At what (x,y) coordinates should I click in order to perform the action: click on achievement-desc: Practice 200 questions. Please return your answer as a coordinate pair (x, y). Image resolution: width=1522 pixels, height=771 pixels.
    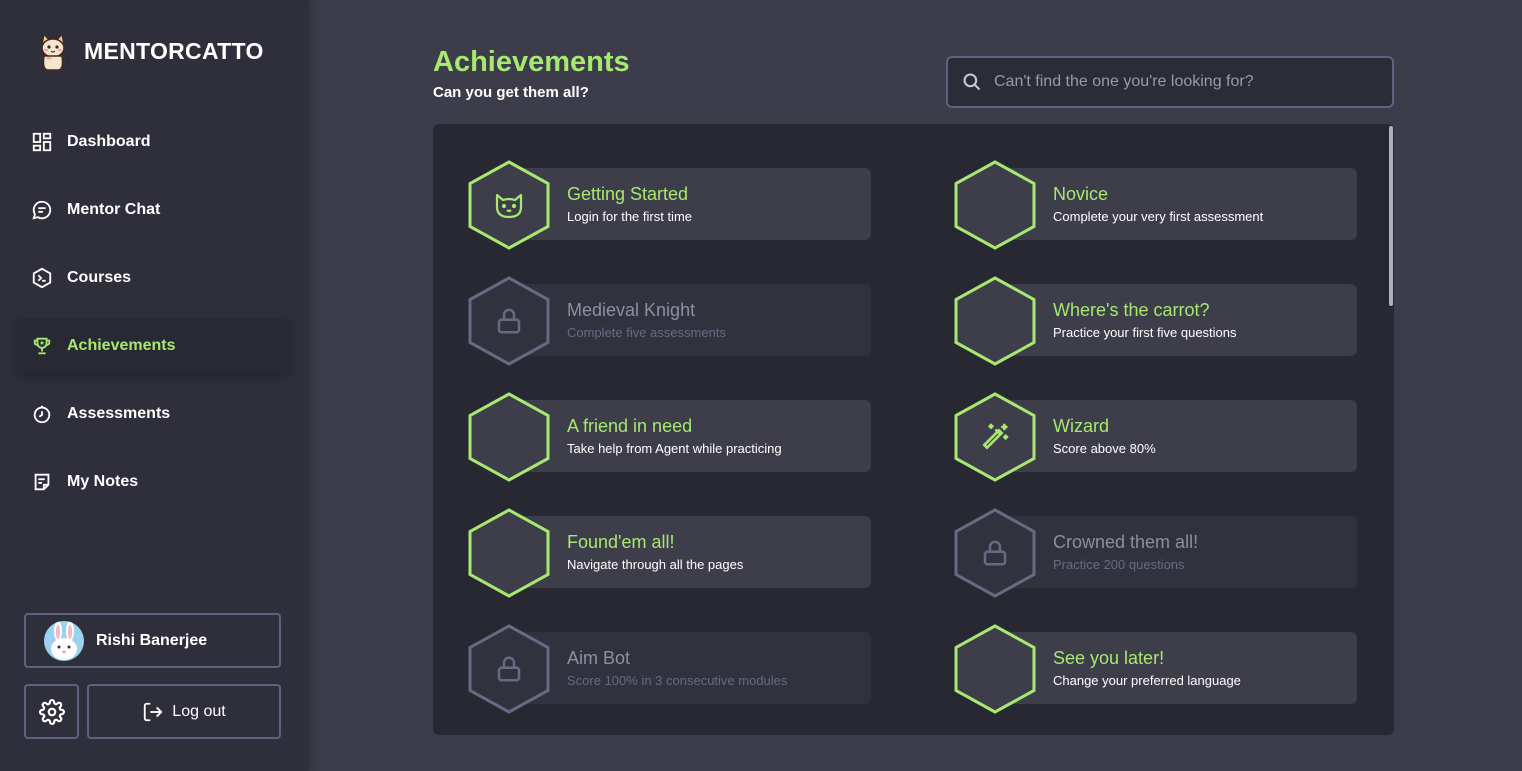
    Looking at the image, I should click on (1119, 564).